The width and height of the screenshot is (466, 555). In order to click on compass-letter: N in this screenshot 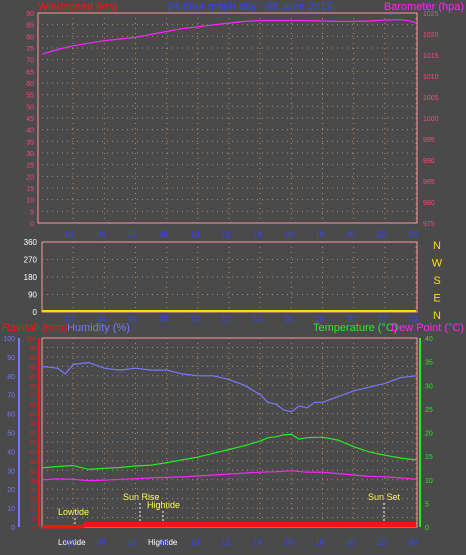, I will do `click(437, 246)`.